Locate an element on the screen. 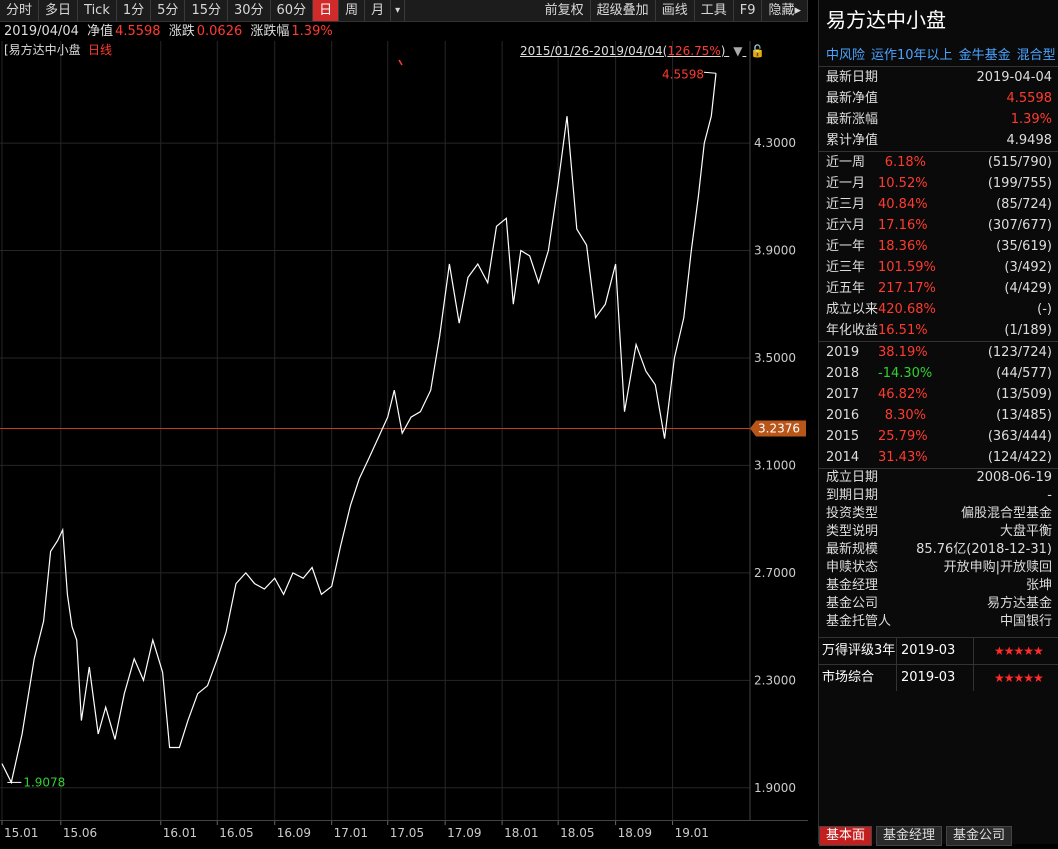  perf-row: 2017 46.82% (13/509) is located at coordinates (938, 394).